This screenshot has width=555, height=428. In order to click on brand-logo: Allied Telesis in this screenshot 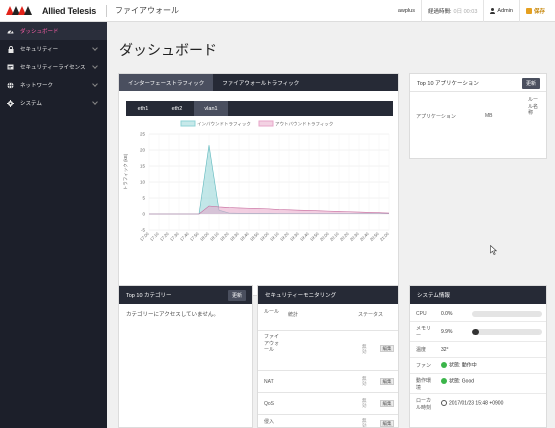, I will do `click(52, 11)`.